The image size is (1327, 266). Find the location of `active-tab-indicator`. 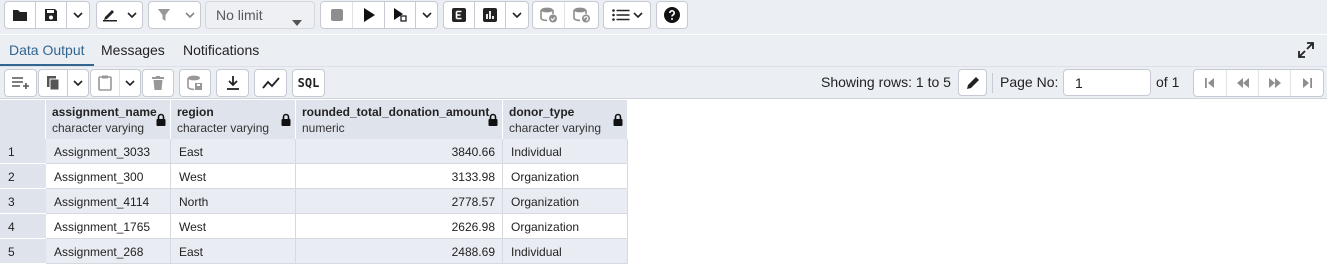

active-tab-indicator is located at coordinates (47, 65).